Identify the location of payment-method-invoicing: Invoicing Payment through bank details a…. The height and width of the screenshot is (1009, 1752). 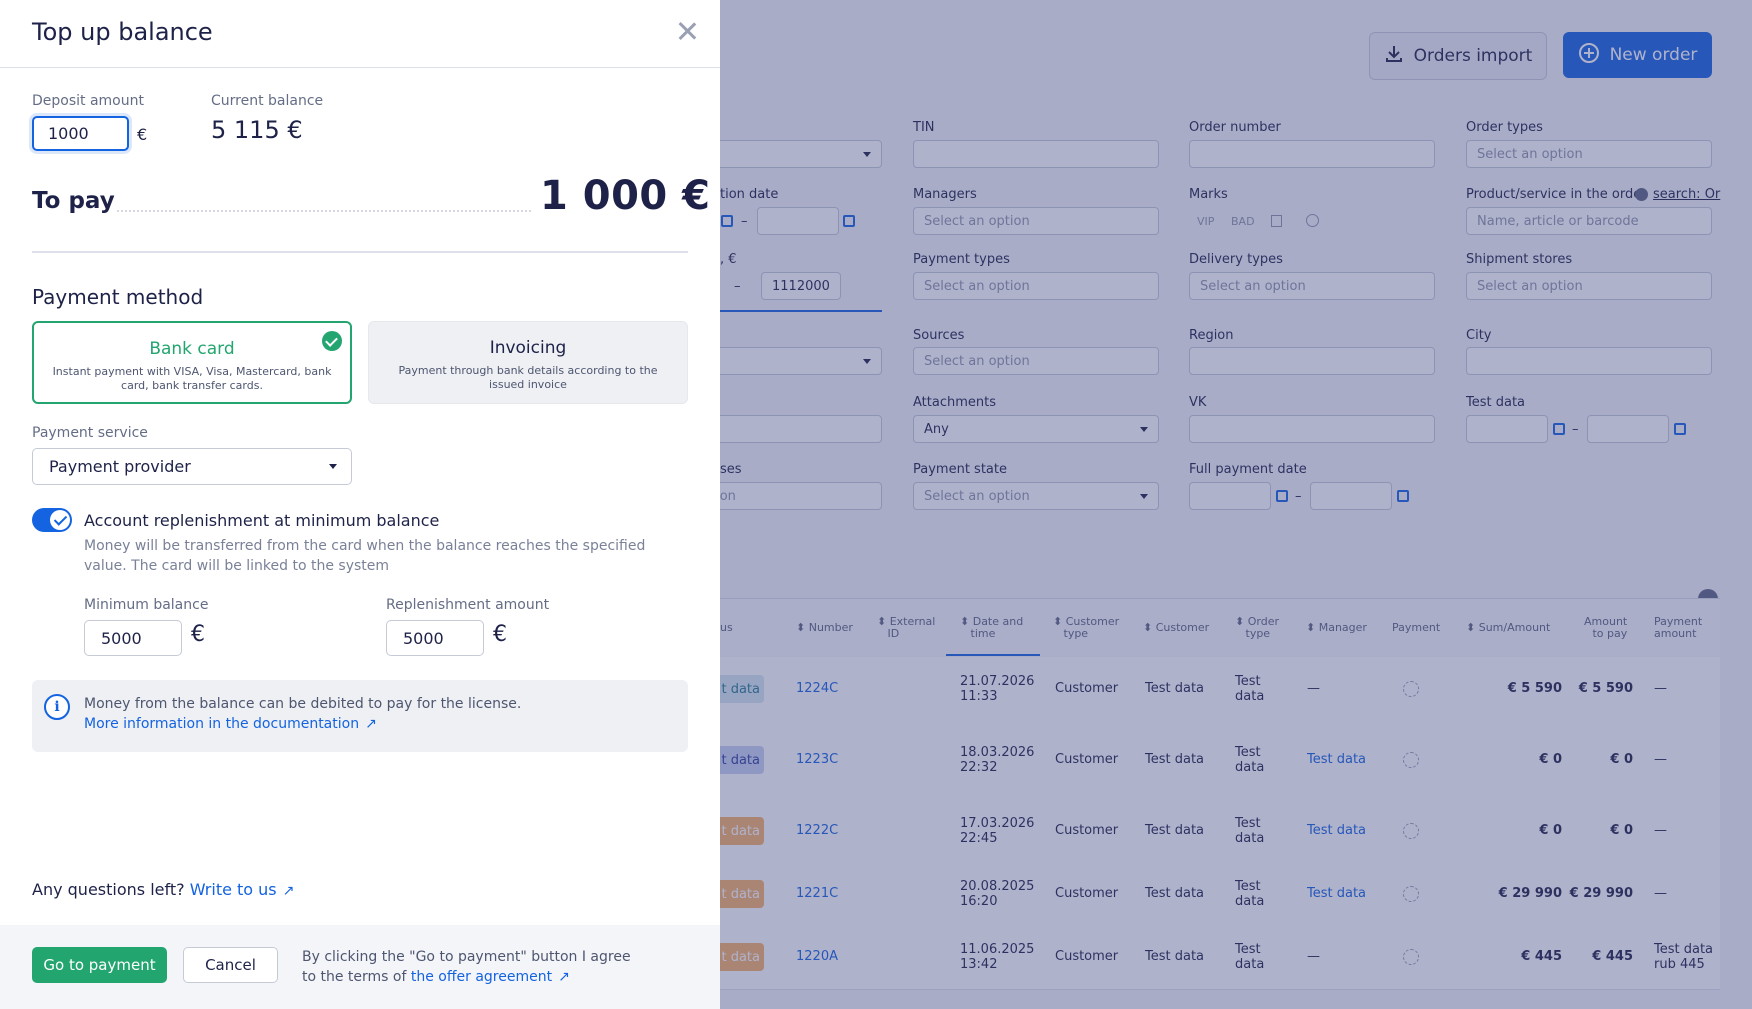
(528, 362).